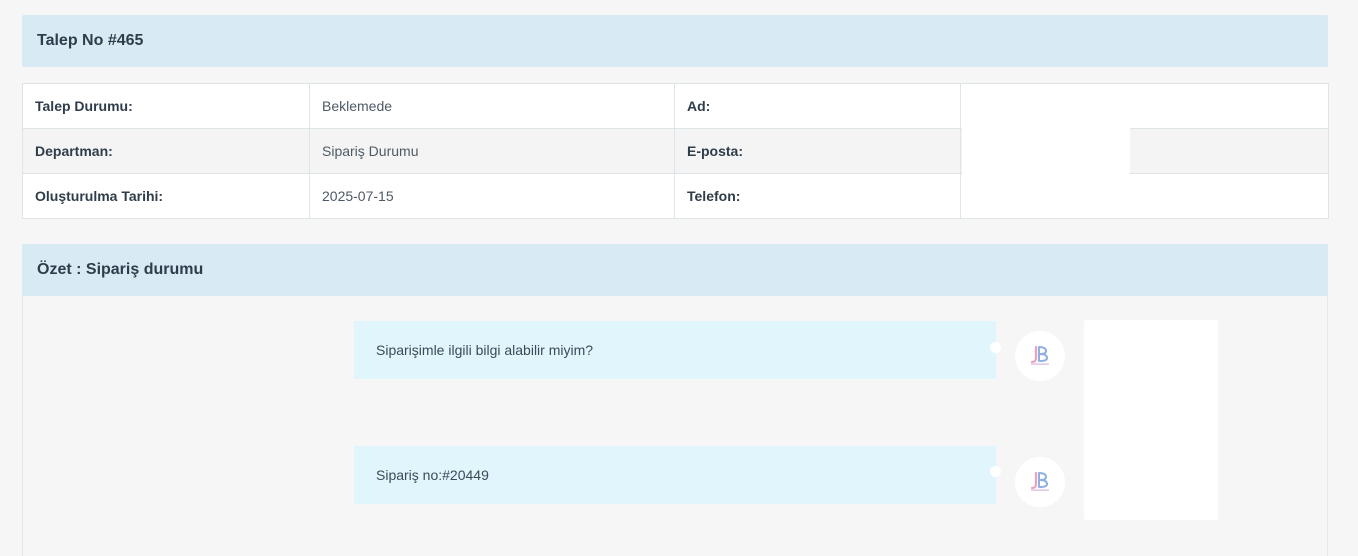 The image size is (1358, 556). Describe the element at coordinates (166, 151) in the screenshot. I see `department-label: Departman:` at that location.